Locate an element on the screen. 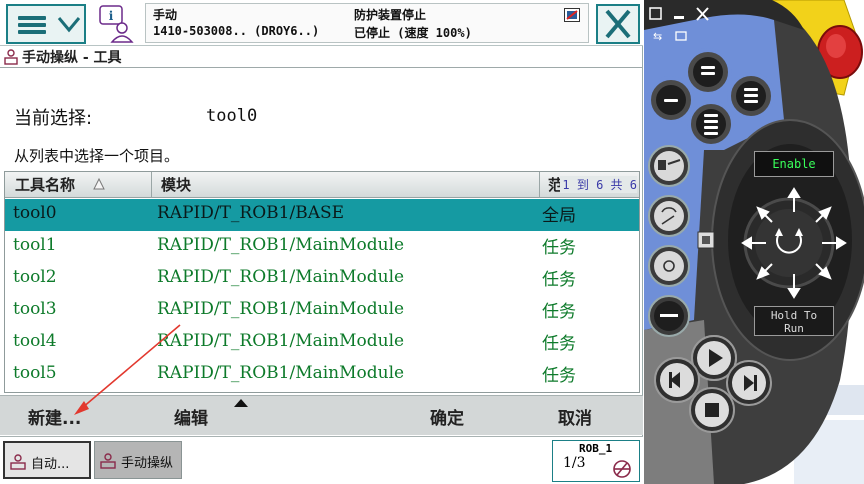  command-bar: 新建... 编辑 确定 取消 is located at coordinates (321, 415).